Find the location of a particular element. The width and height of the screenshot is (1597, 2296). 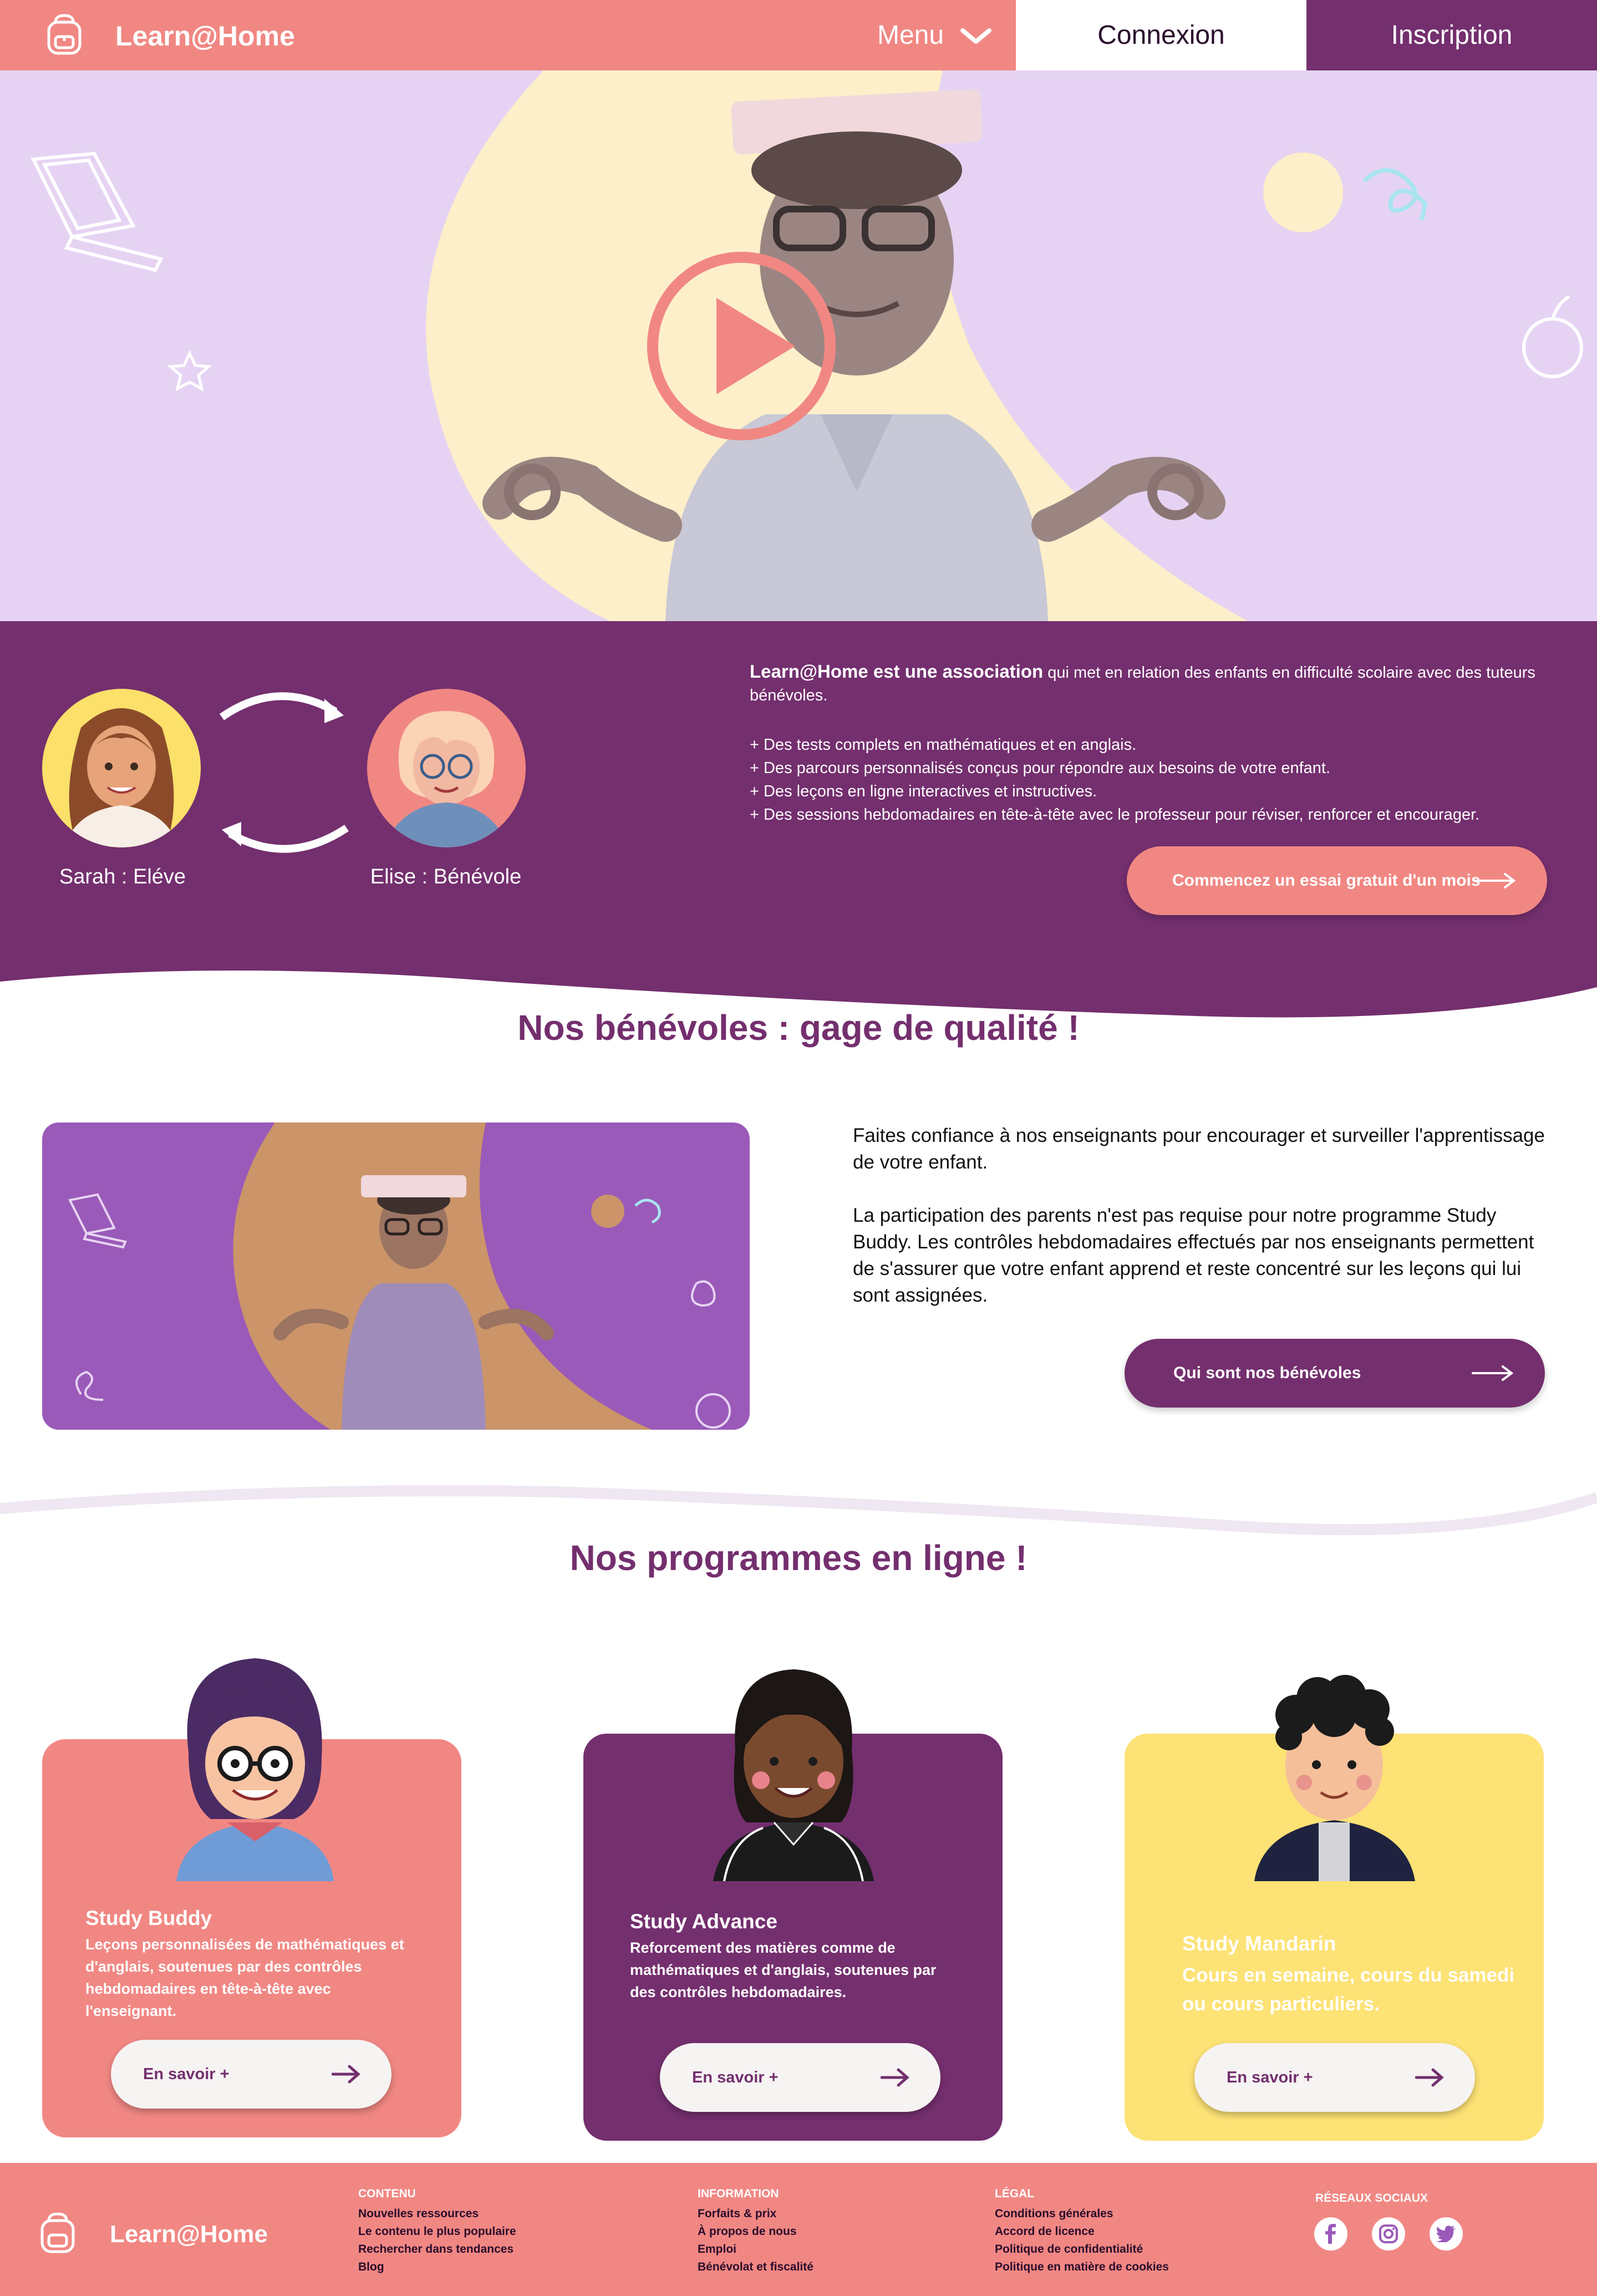

exchange-arrows-icon is located at coordinates (284, 772).